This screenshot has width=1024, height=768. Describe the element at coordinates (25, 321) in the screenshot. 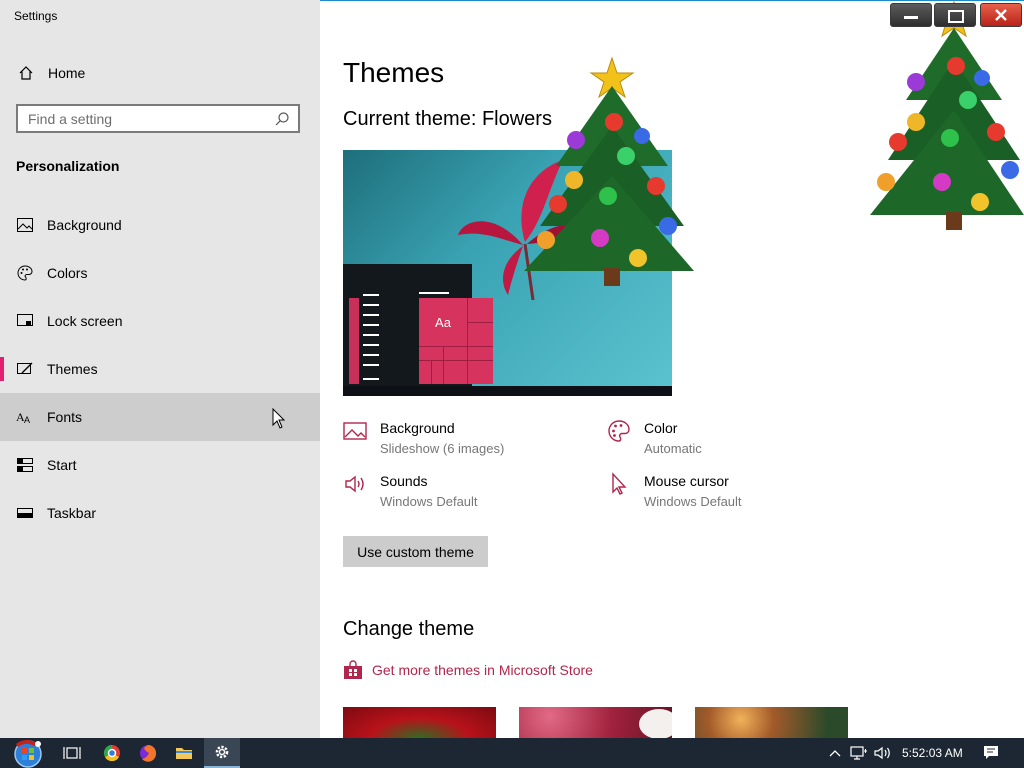

I see `lock-screen-icon` at that location.